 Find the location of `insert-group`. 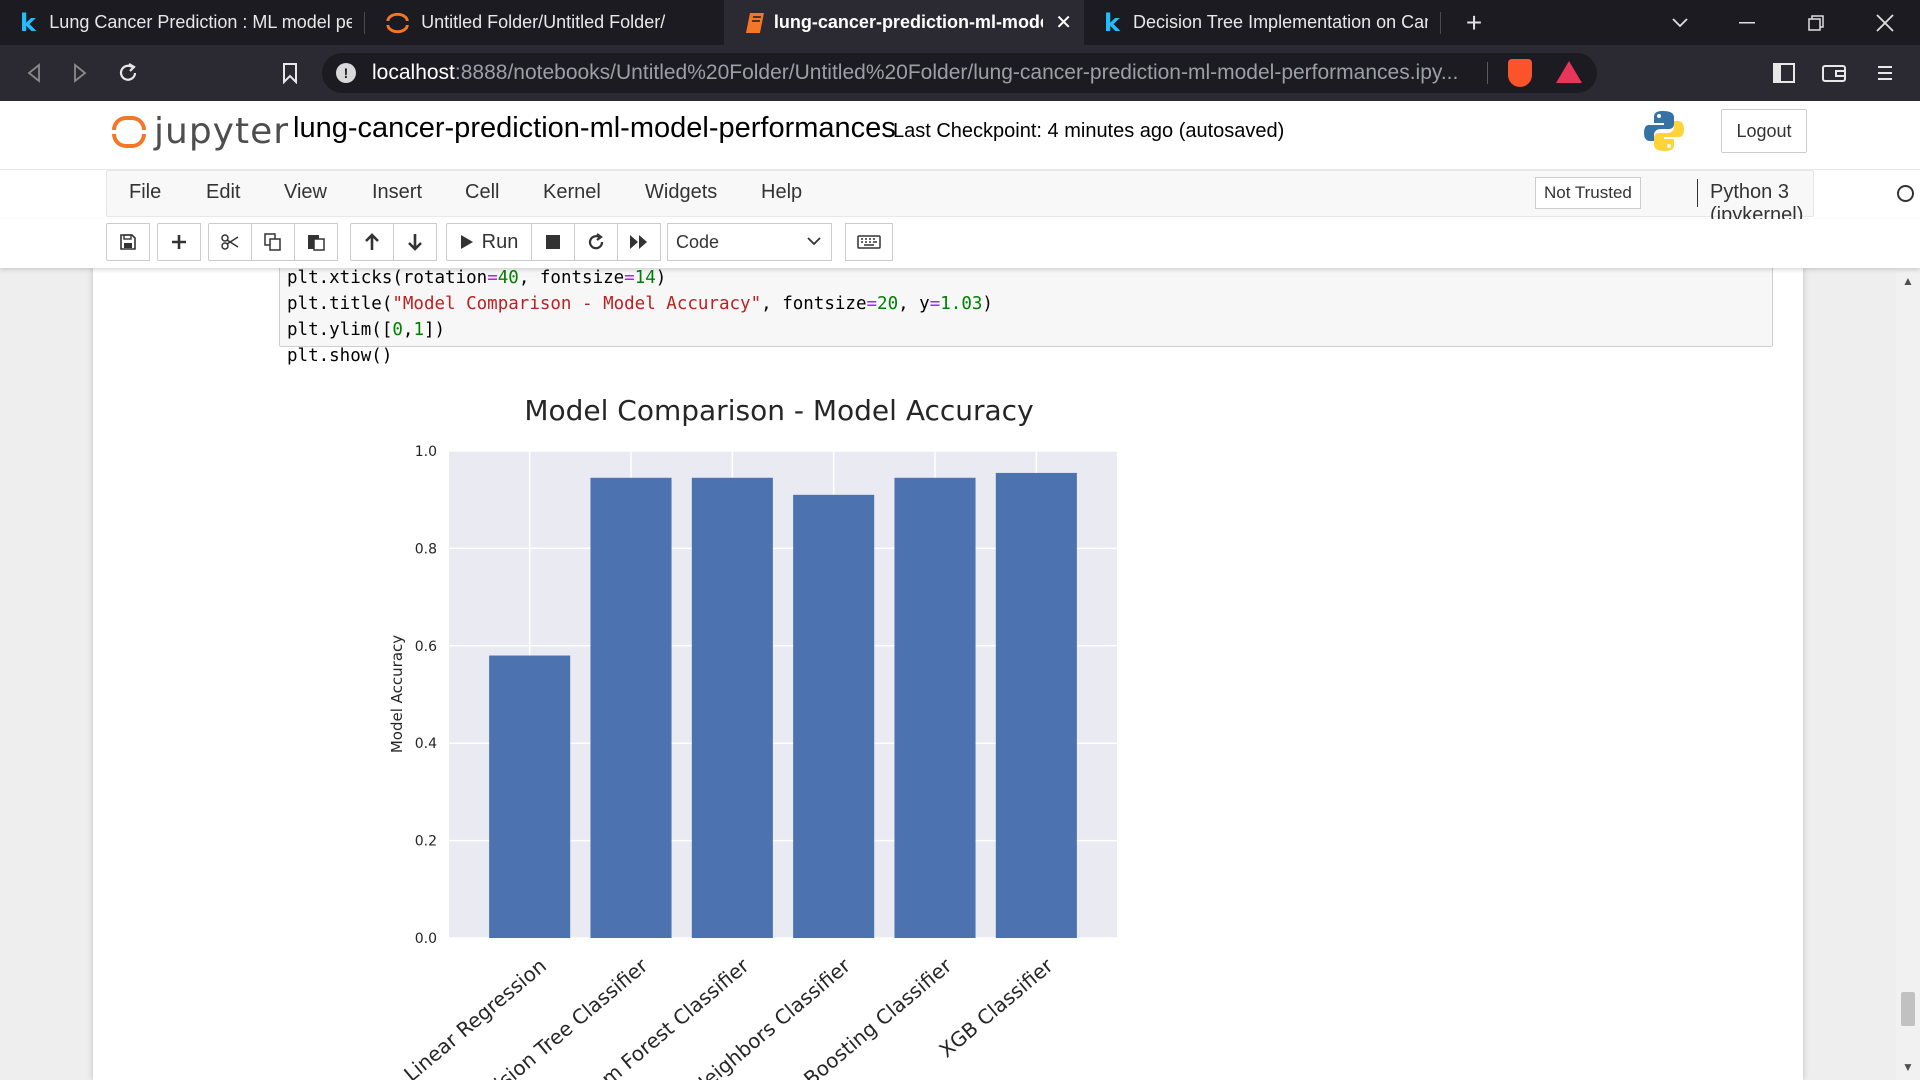

insert-group is located at coordinates (179, 242).